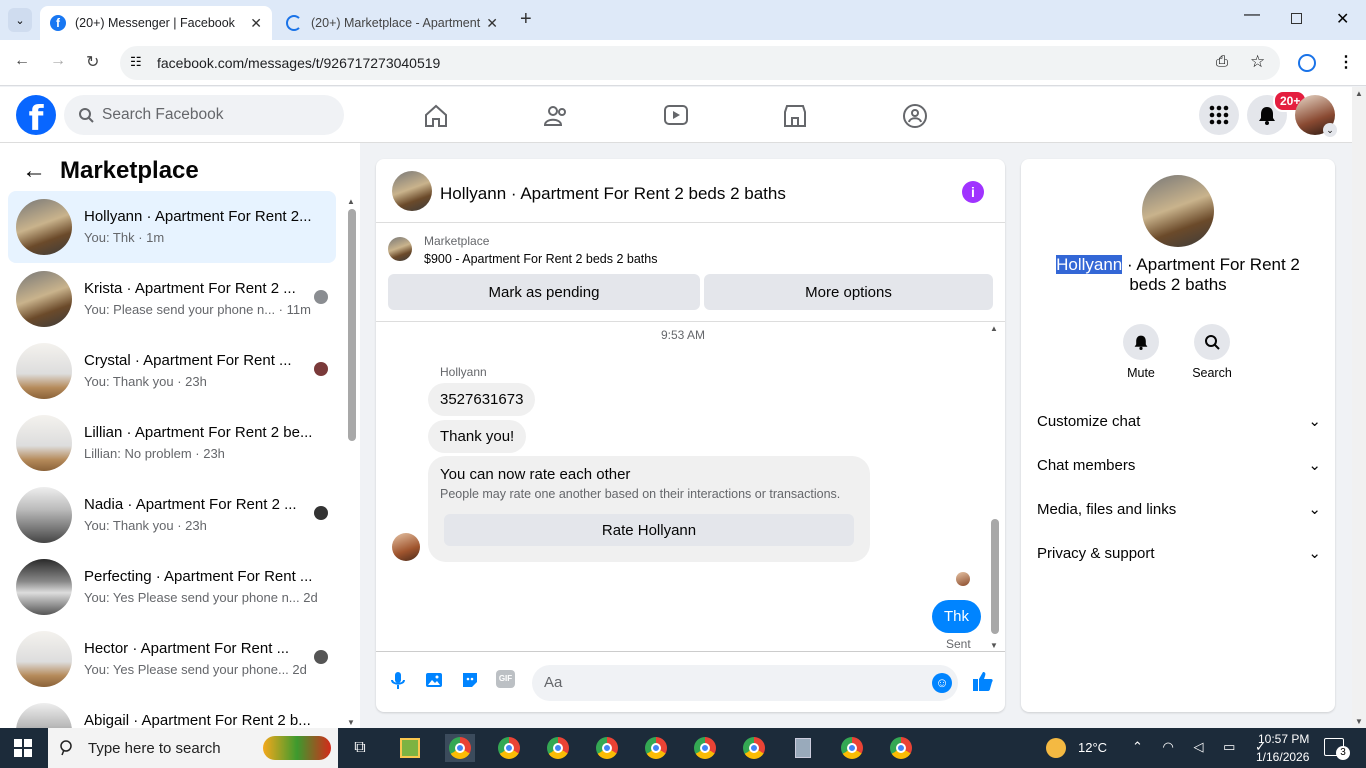 Image resolution: width=1366 pixels, height=768 pixels. What do you see at coordinates (156, 23) in the screenshot?
I see `tab-messenger: f (20+) Messenger | Facebook ✕` at bounding box center [156, 23].